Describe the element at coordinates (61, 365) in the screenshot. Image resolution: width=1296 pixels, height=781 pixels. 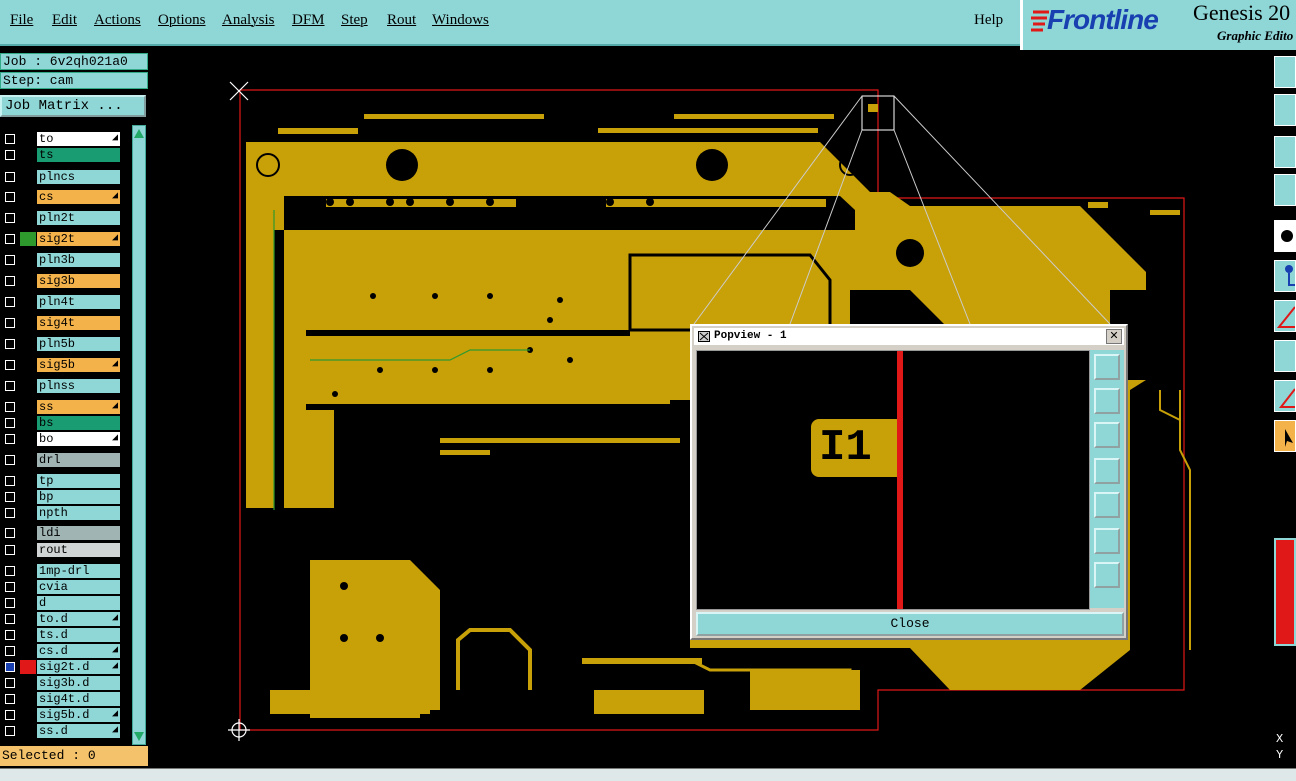
I see `layer-row-sig5b: sig5b ◢` at that location.